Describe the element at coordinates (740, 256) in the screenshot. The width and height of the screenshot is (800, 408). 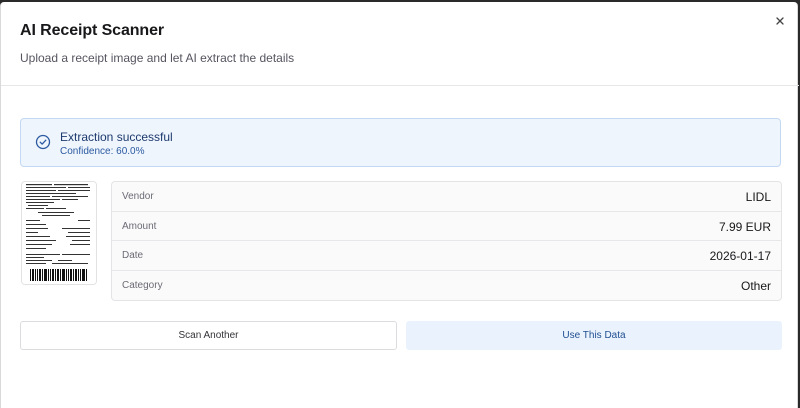
I see `date-value: 2026-01-17` at that location.